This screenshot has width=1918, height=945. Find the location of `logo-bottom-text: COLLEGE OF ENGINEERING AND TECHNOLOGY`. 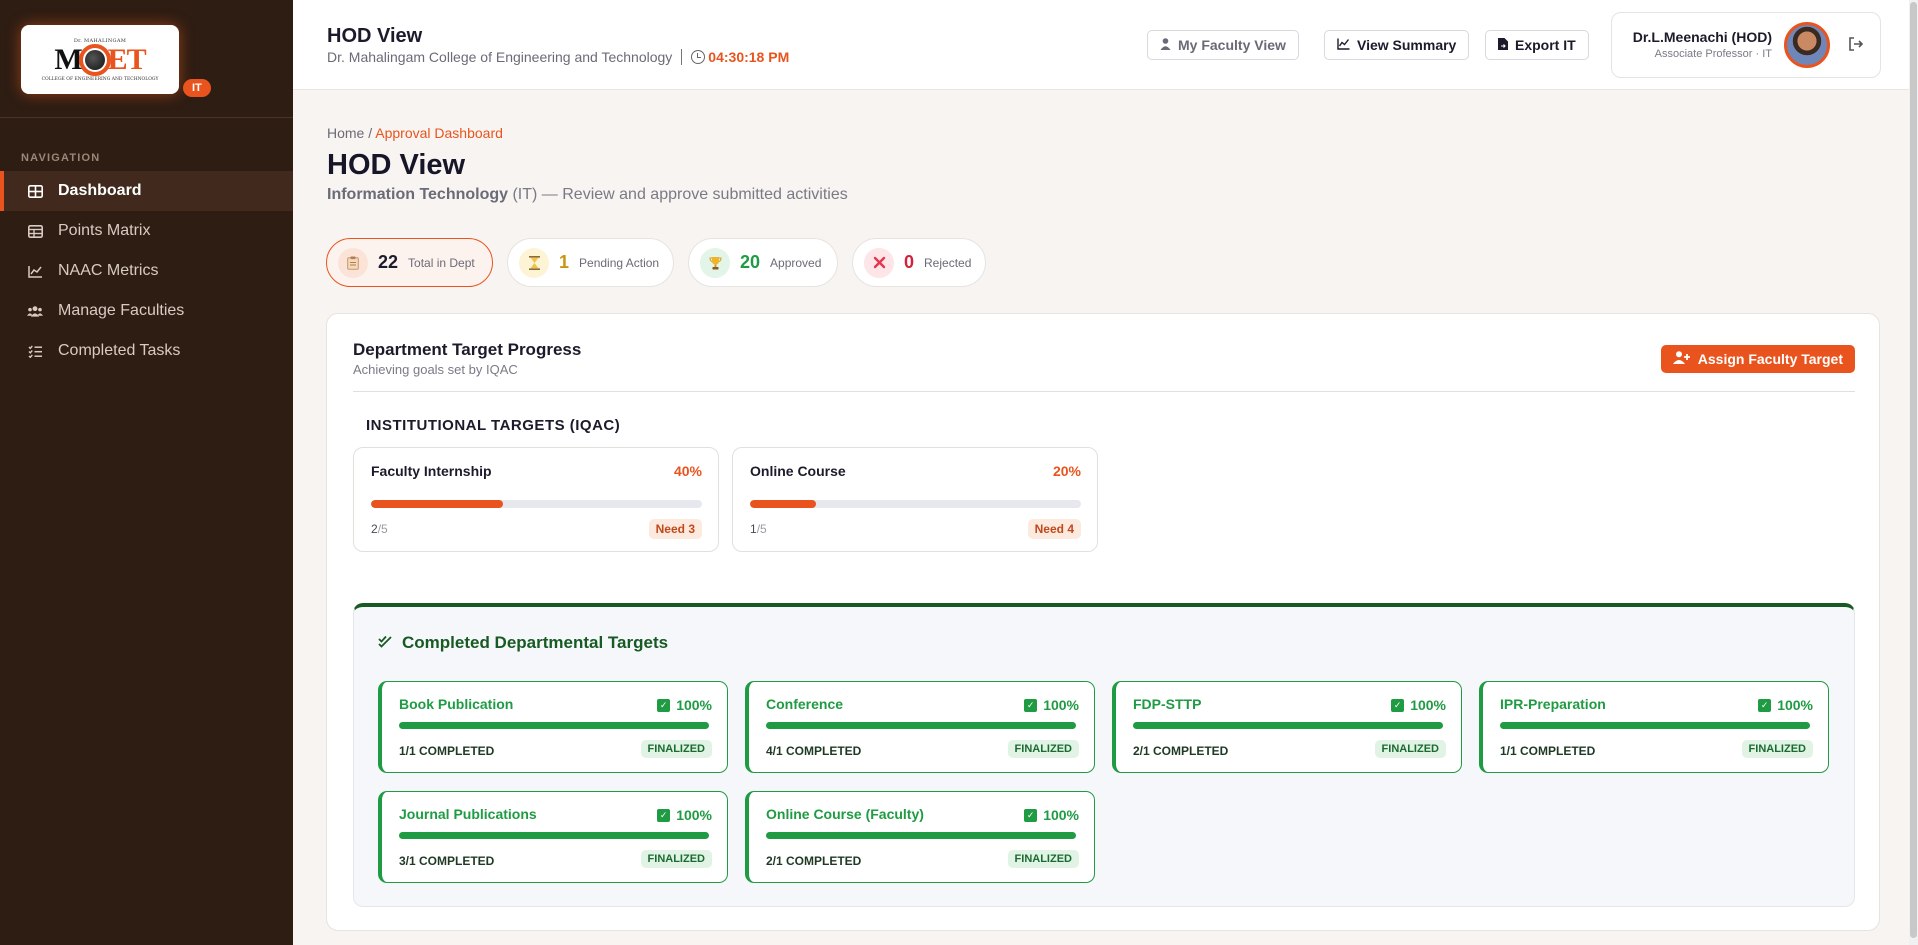

logo-bottom-text: COLLEGE OF ENGINEERING AND TECHNOLOGY is located at coordinates (100, 79).